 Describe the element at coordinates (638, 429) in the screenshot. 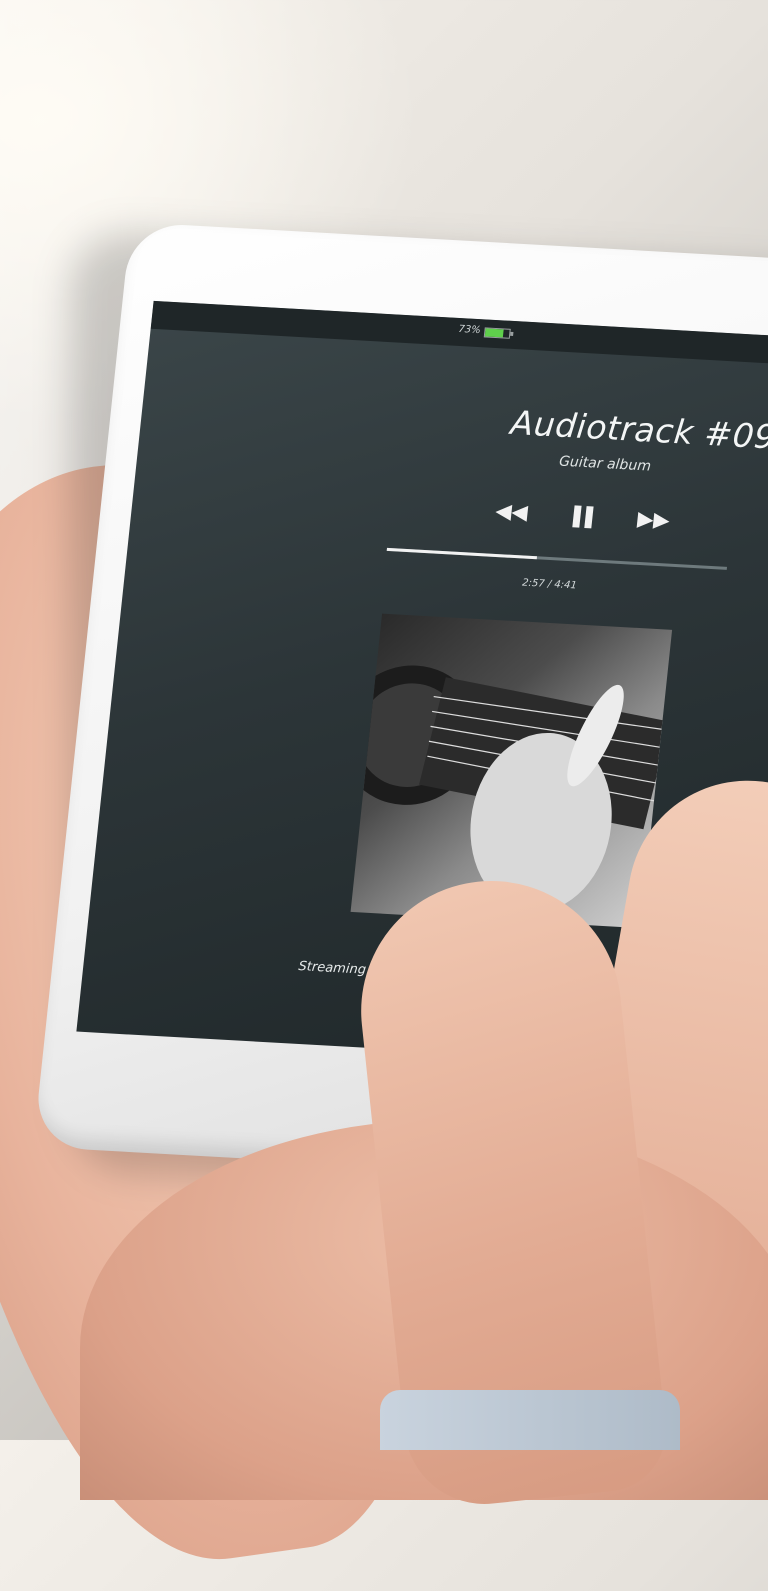

I see `track-title: Audiotrack #09` at that location.